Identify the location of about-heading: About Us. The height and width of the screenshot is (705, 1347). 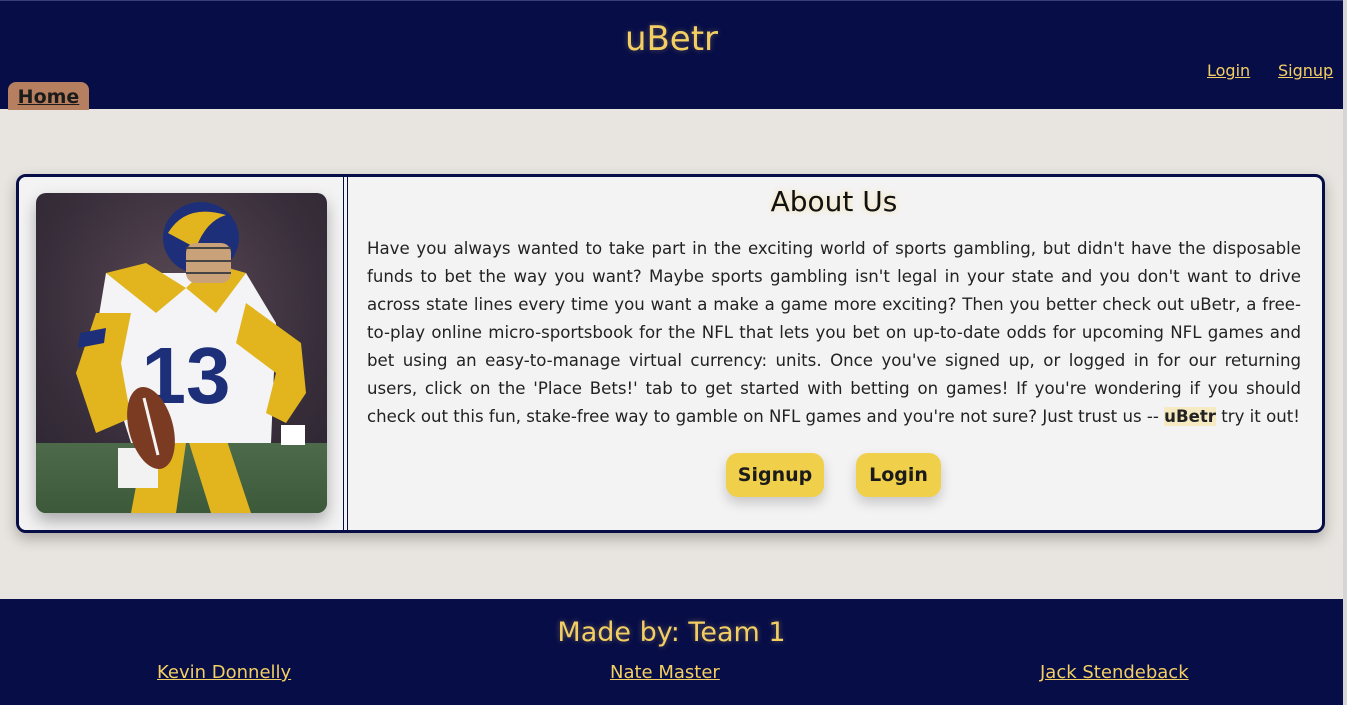
(834, 201).